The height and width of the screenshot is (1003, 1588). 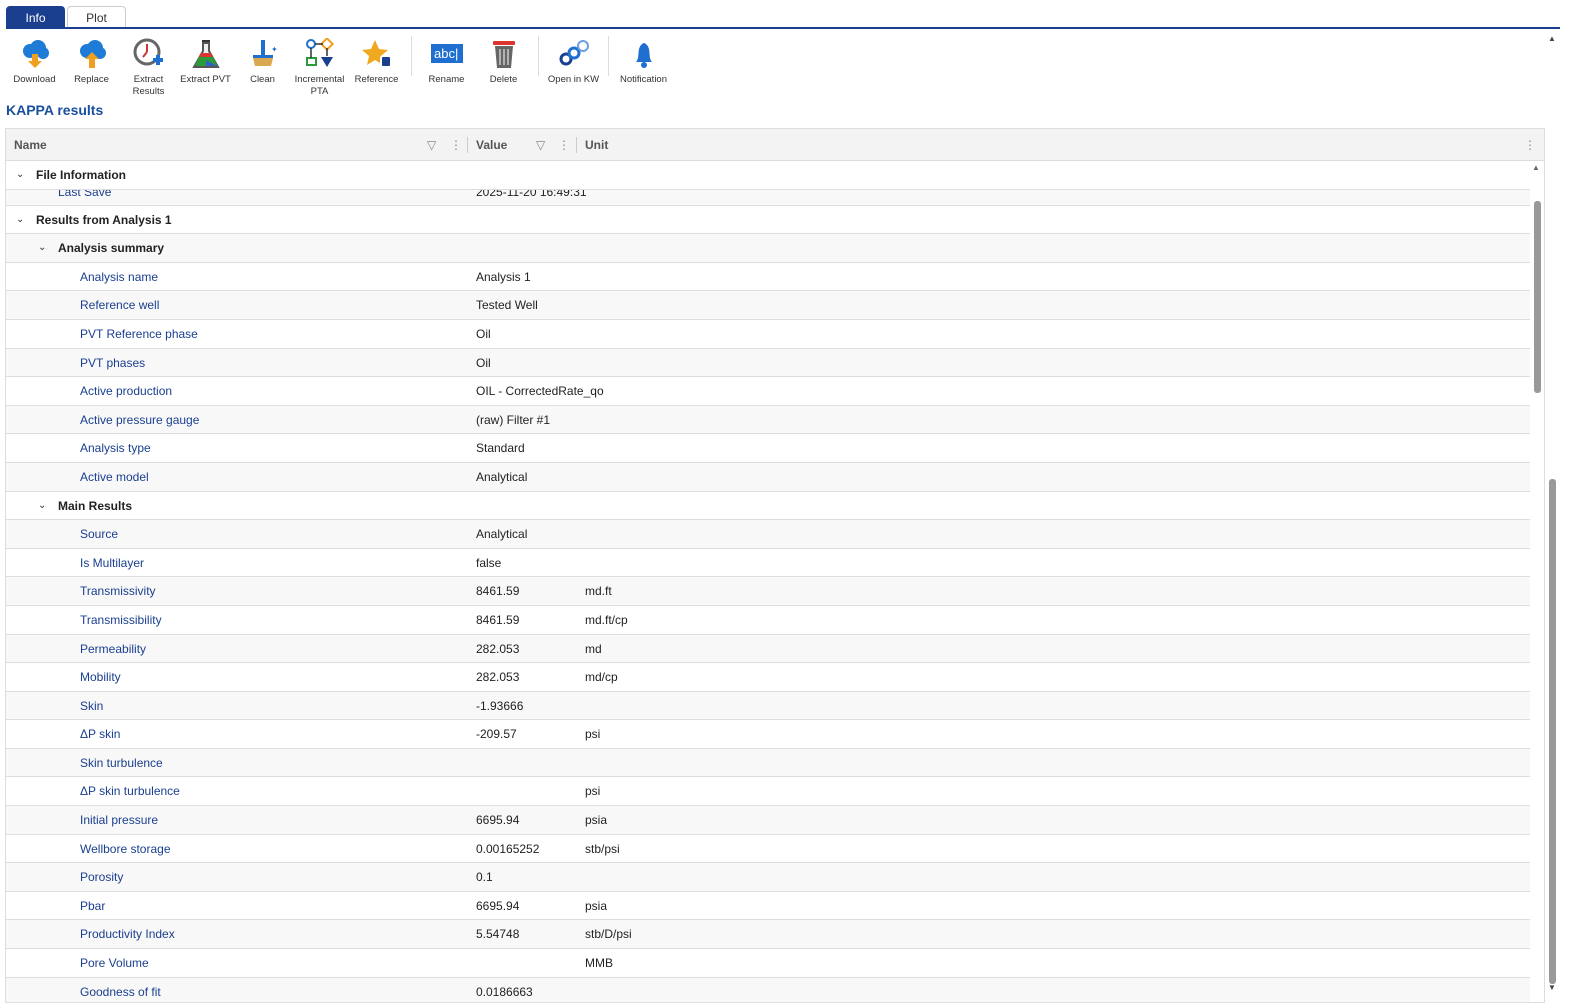 I want to click on property-value: 0.1, so click(x=484, y=877).